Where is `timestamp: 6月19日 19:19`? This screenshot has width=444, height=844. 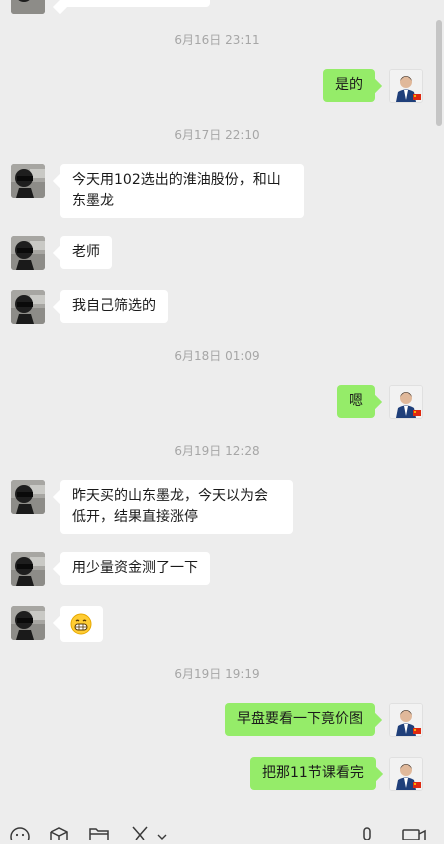
timestamp: 6月19日 19:19 is located at coordinates (217, 674).